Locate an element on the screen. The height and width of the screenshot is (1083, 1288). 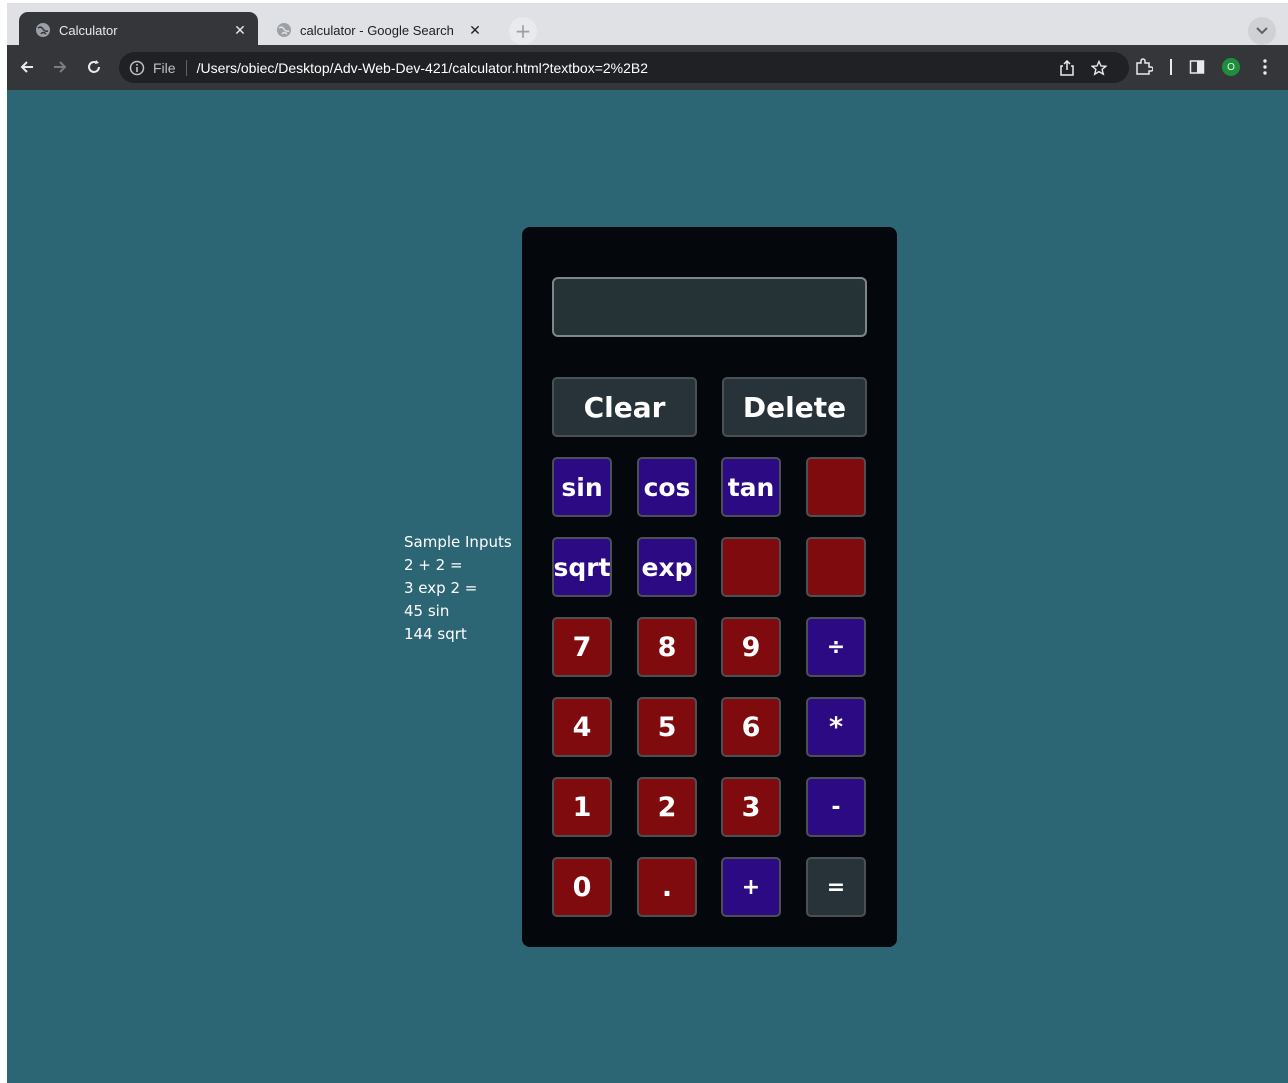
sqrt-button: sqrt is located at coordinates (582, 567).